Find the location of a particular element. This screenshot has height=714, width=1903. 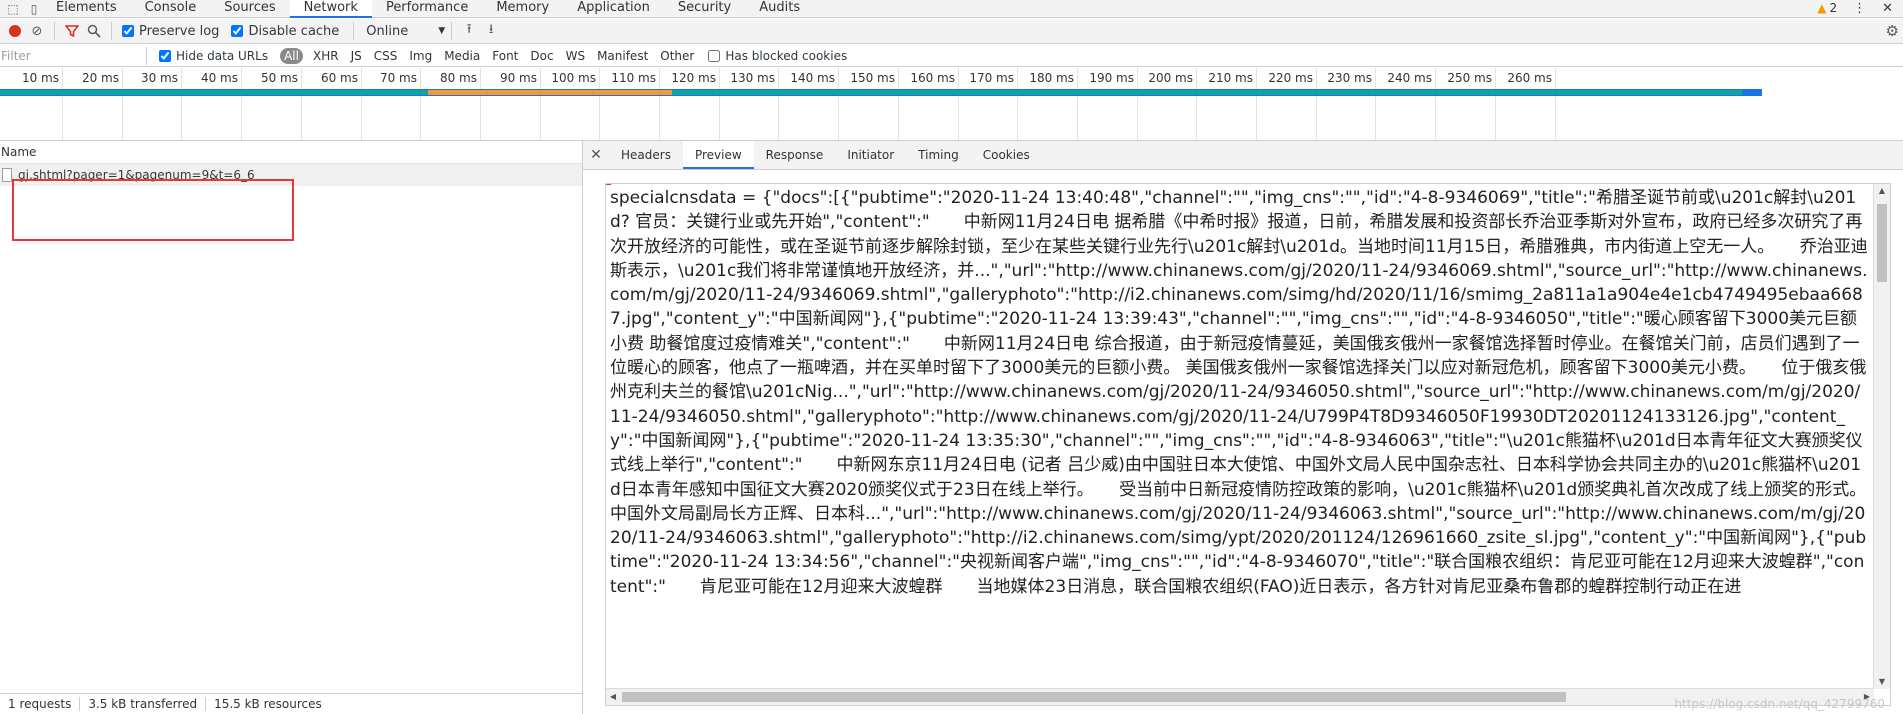

transferred-size: 3.5 kB transferred is located at coordinates (143, 704).